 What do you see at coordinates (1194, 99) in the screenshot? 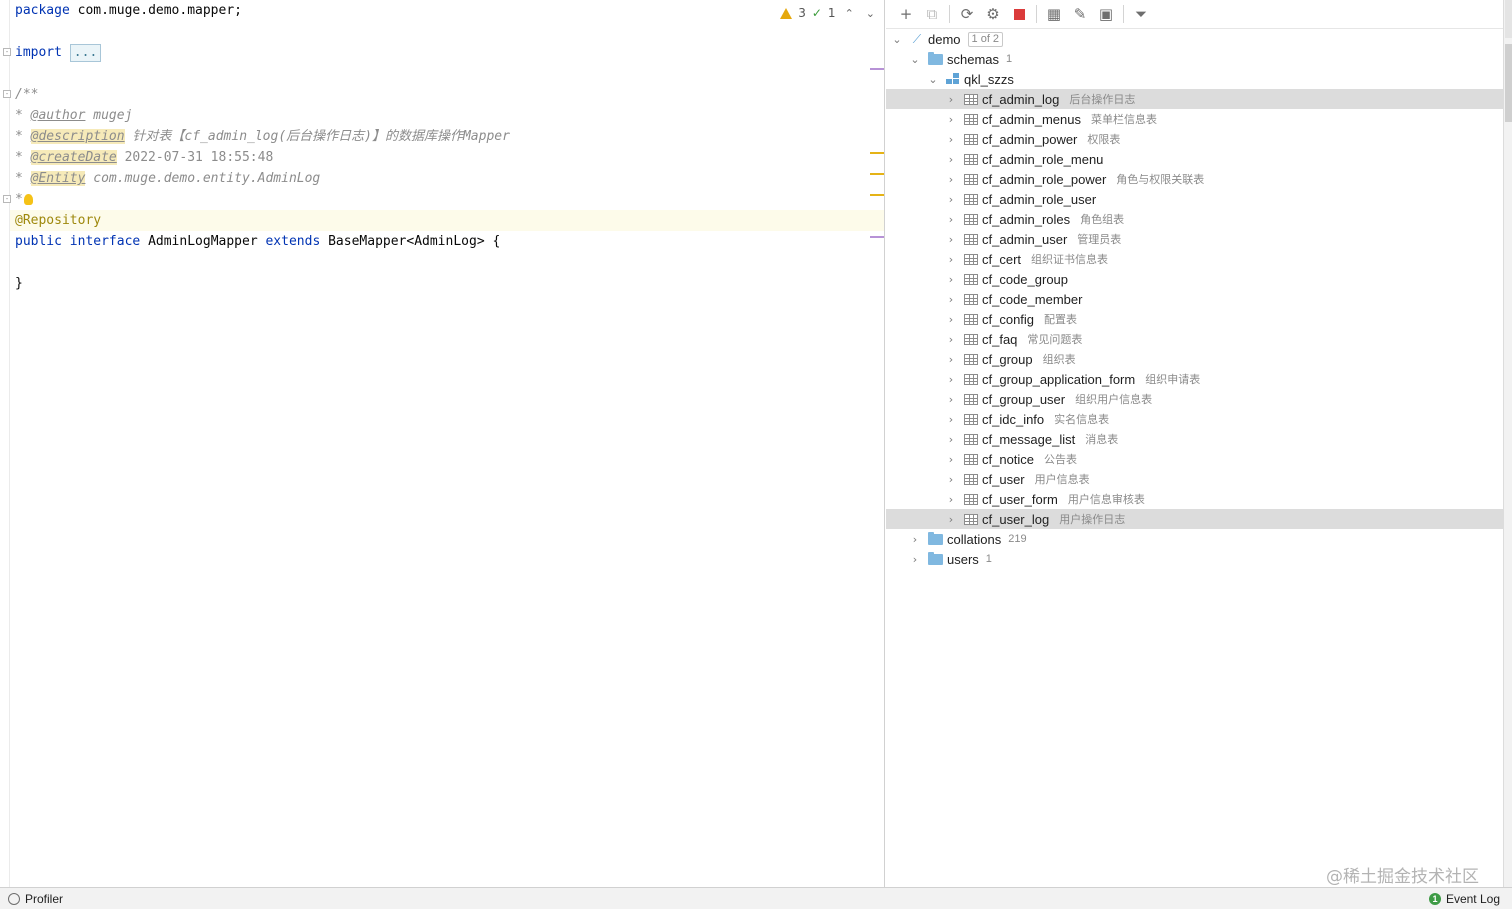
I see `table-row: › cf_admin_log 后台操作日志` at bounding box center [1194, 99].